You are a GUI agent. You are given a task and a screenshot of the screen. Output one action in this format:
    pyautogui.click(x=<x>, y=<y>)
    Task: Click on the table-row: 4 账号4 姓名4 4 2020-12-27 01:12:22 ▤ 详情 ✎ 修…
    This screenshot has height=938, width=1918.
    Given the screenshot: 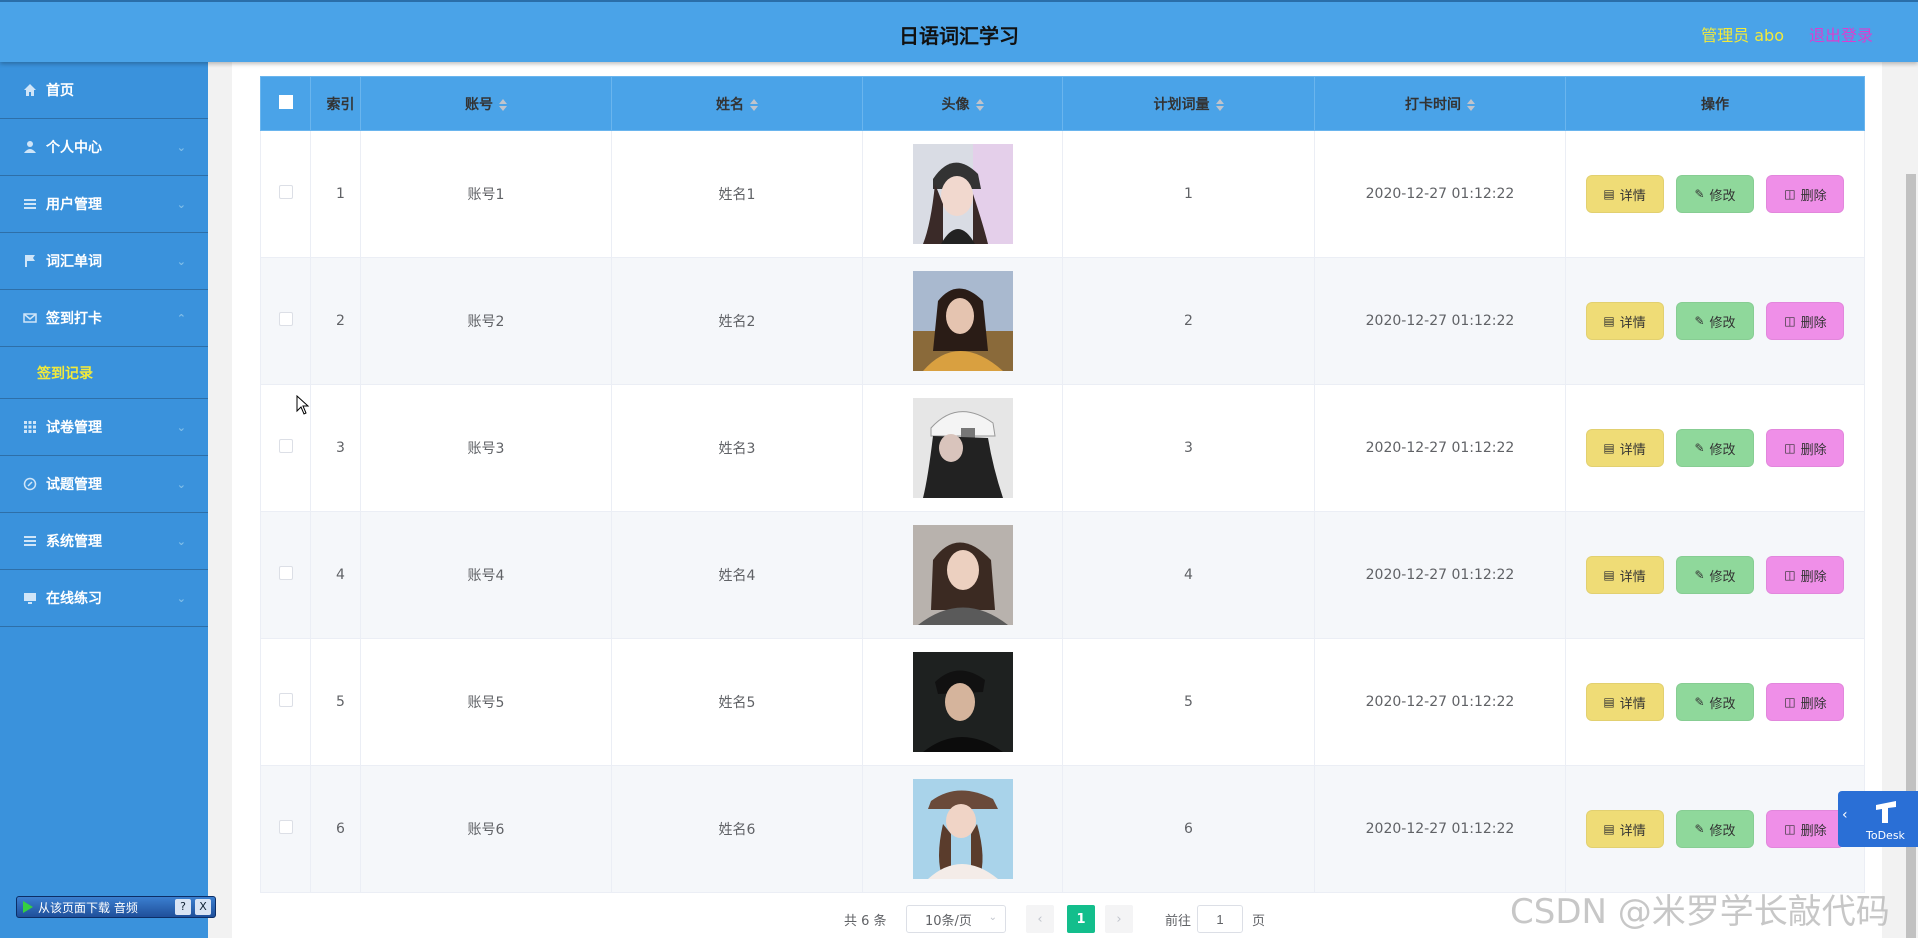 What is the action you would take?
    pyautogui.click(x=1062, y=575)
    